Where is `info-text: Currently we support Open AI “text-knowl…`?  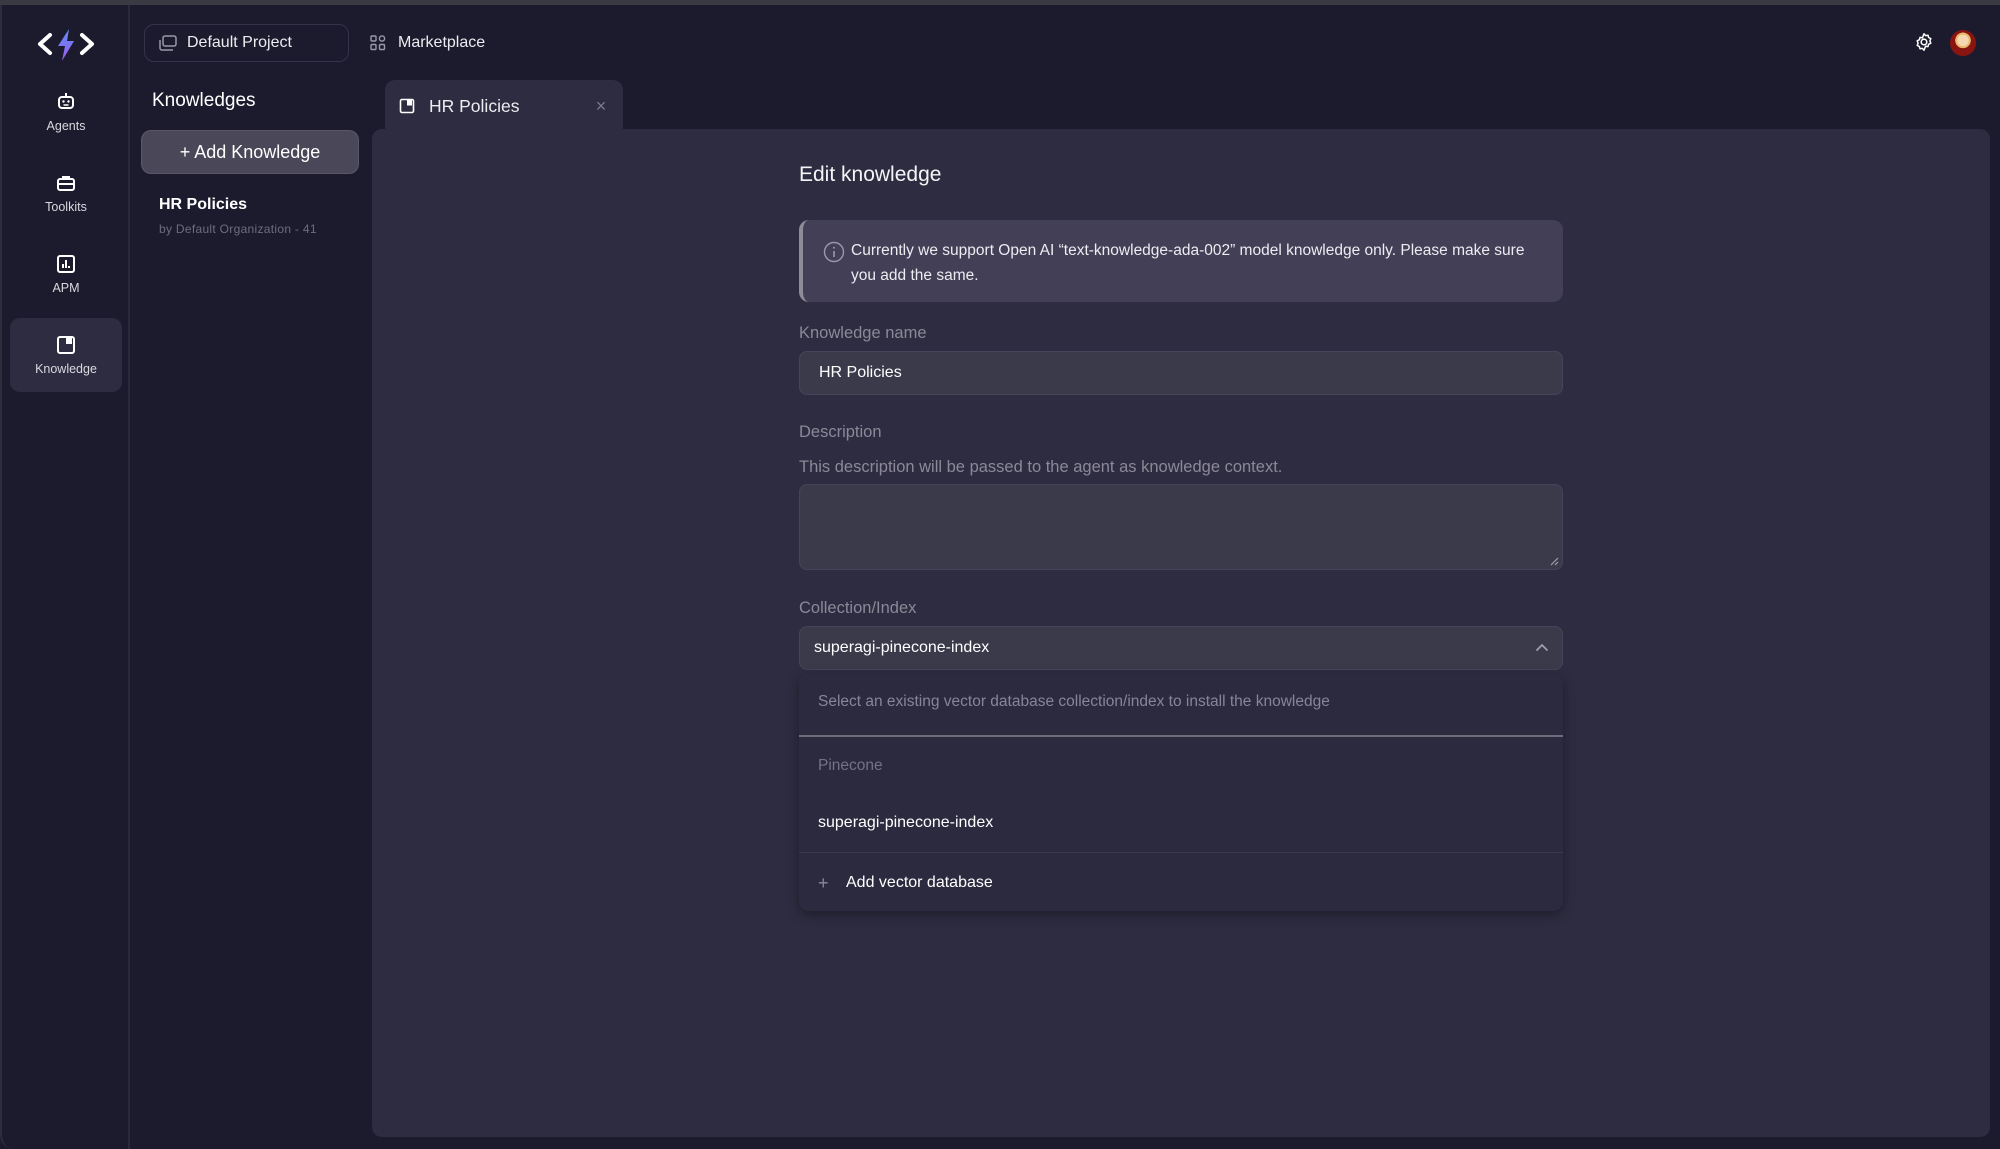 info-text: Currently we support Open AI “text-knowl… is located at coordinates (1188, 263).